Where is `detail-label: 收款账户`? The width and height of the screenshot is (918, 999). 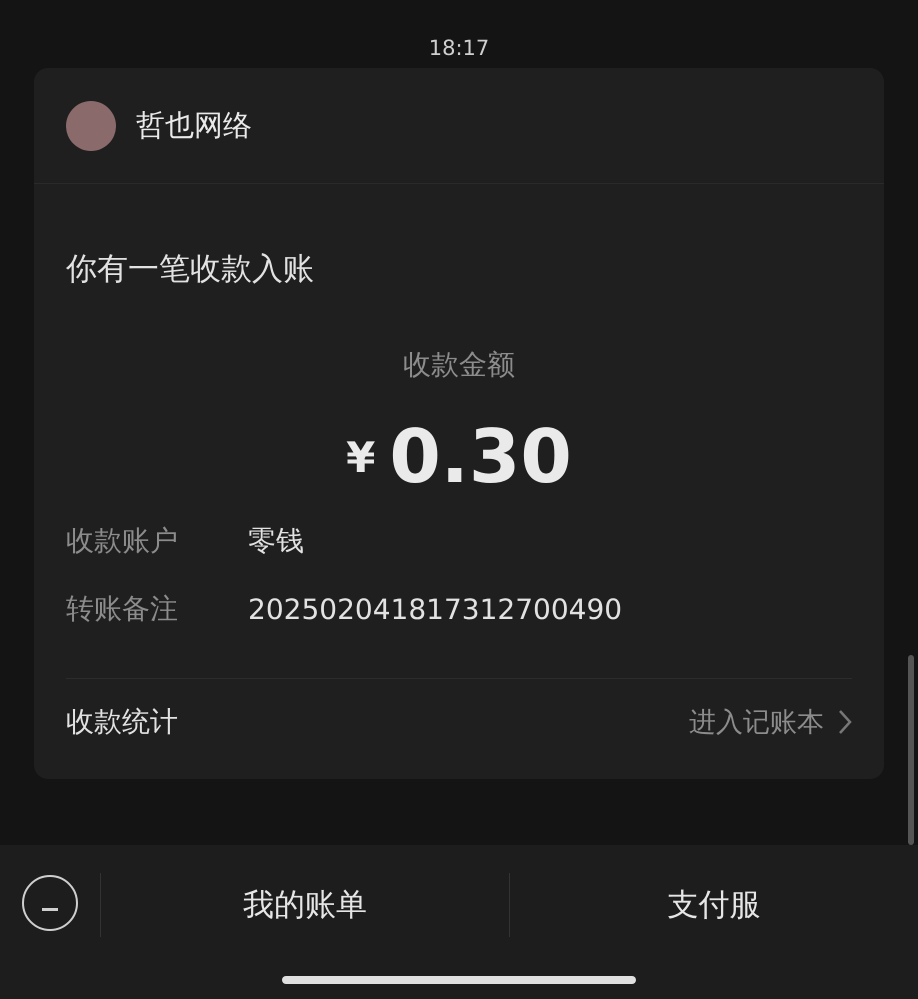
detail-label: 收款账户 is located at coordinates (122, 541).